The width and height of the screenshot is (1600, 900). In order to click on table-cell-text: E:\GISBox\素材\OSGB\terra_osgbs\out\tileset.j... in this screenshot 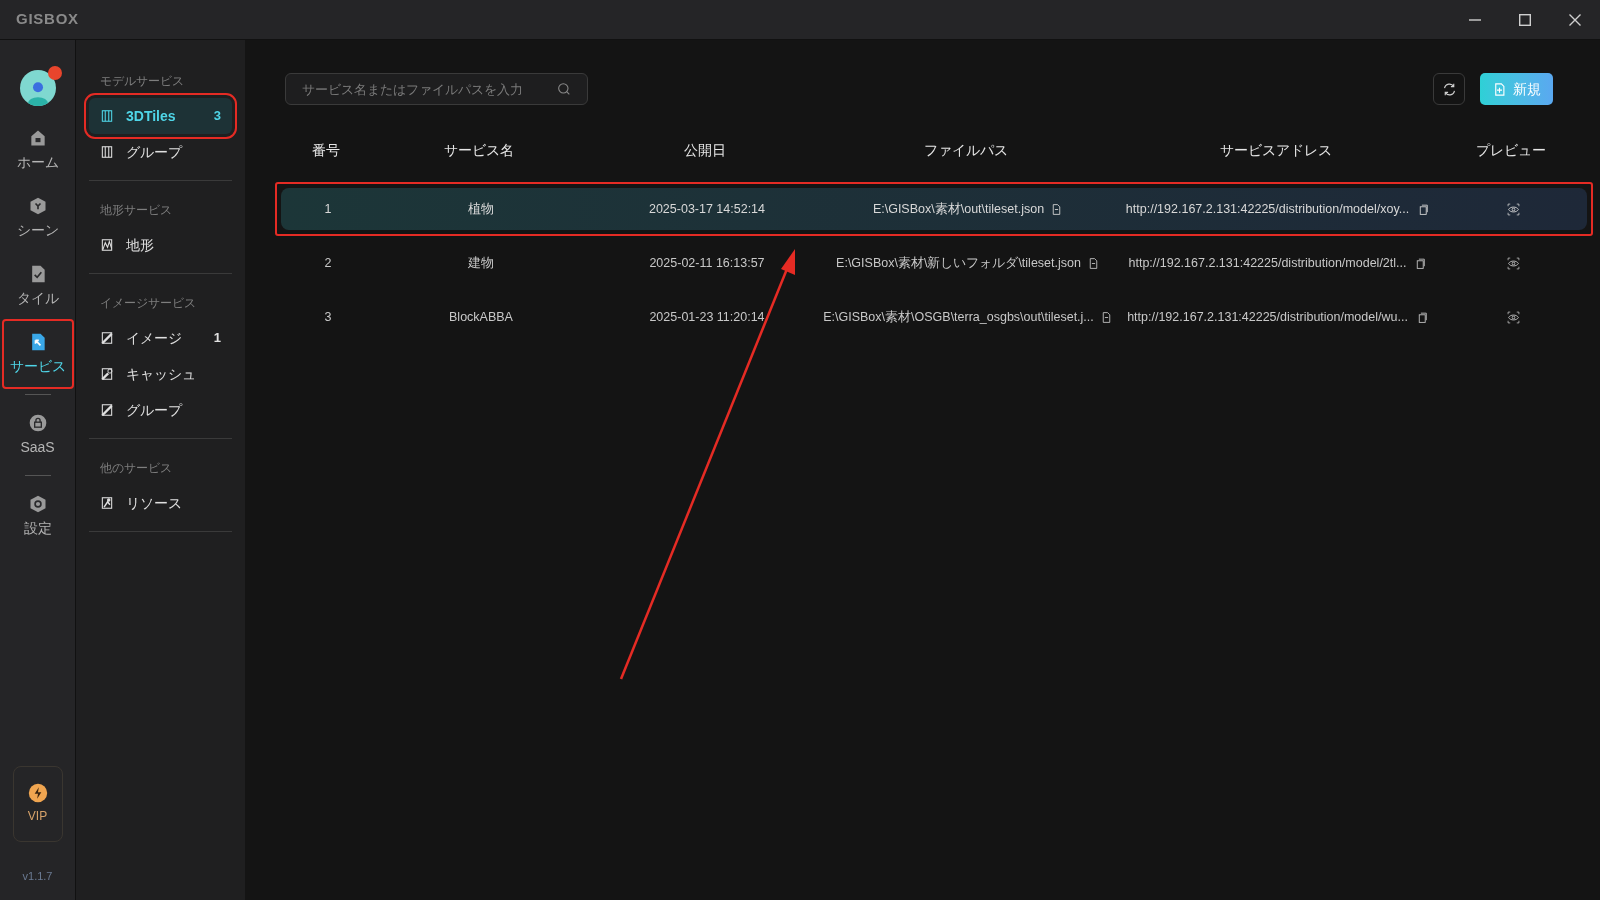, I will do `click(958, 317)`.